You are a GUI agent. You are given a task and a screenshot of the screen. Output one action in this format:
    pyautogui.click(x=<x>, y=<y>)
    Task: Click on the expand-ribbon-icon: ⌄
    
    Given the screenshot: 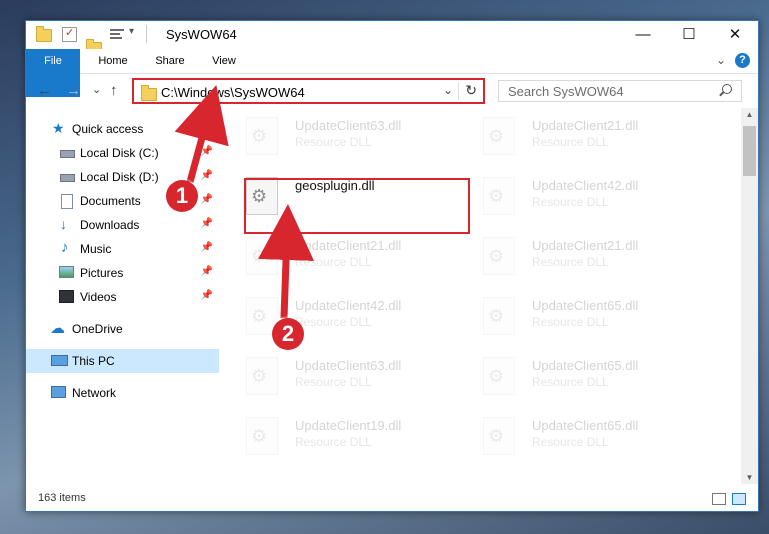 What is the action you would take?
    pyautogui.click(x=721, y=60)
    